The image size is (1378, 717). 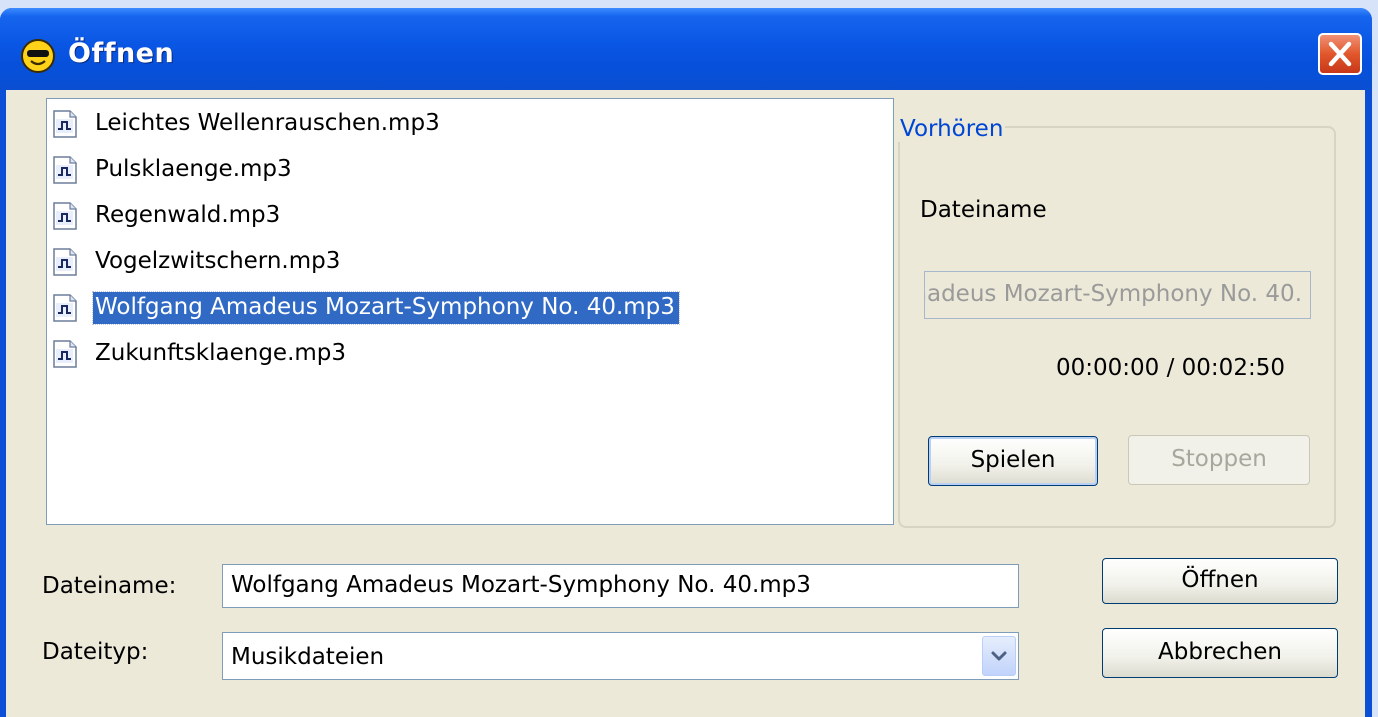 I want to click on play-button: Spielen, so click(x=1013, y=461).